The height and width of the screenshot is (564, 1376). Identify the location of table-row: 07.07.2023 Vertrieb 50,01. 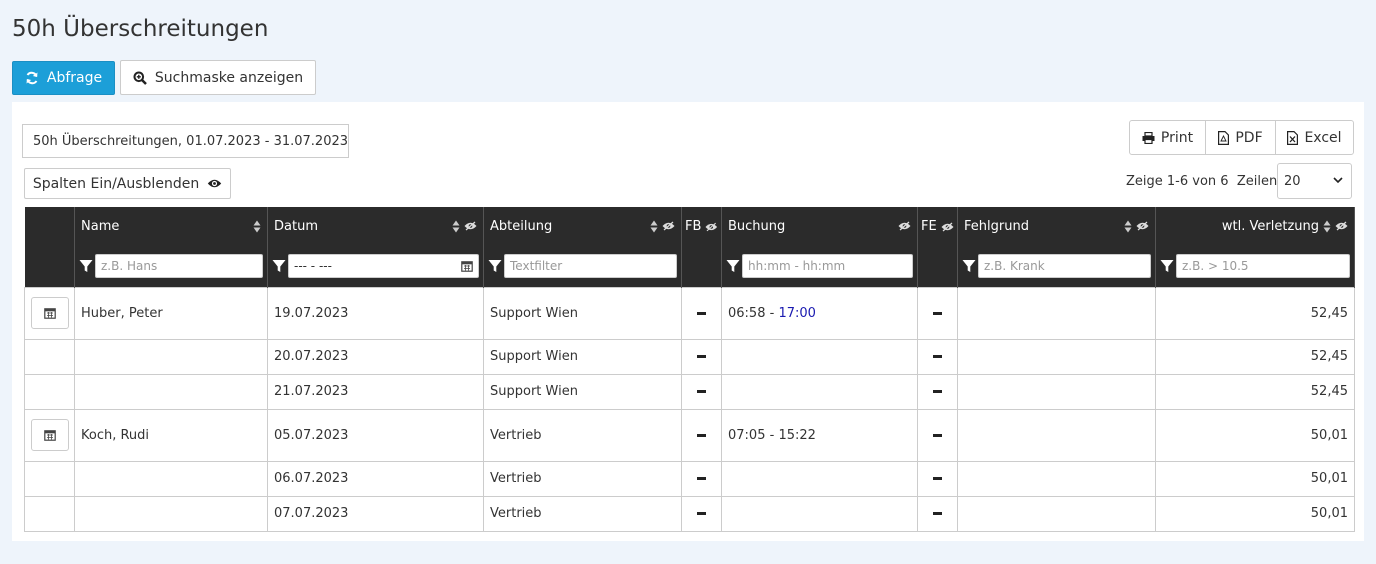
(689, 513).